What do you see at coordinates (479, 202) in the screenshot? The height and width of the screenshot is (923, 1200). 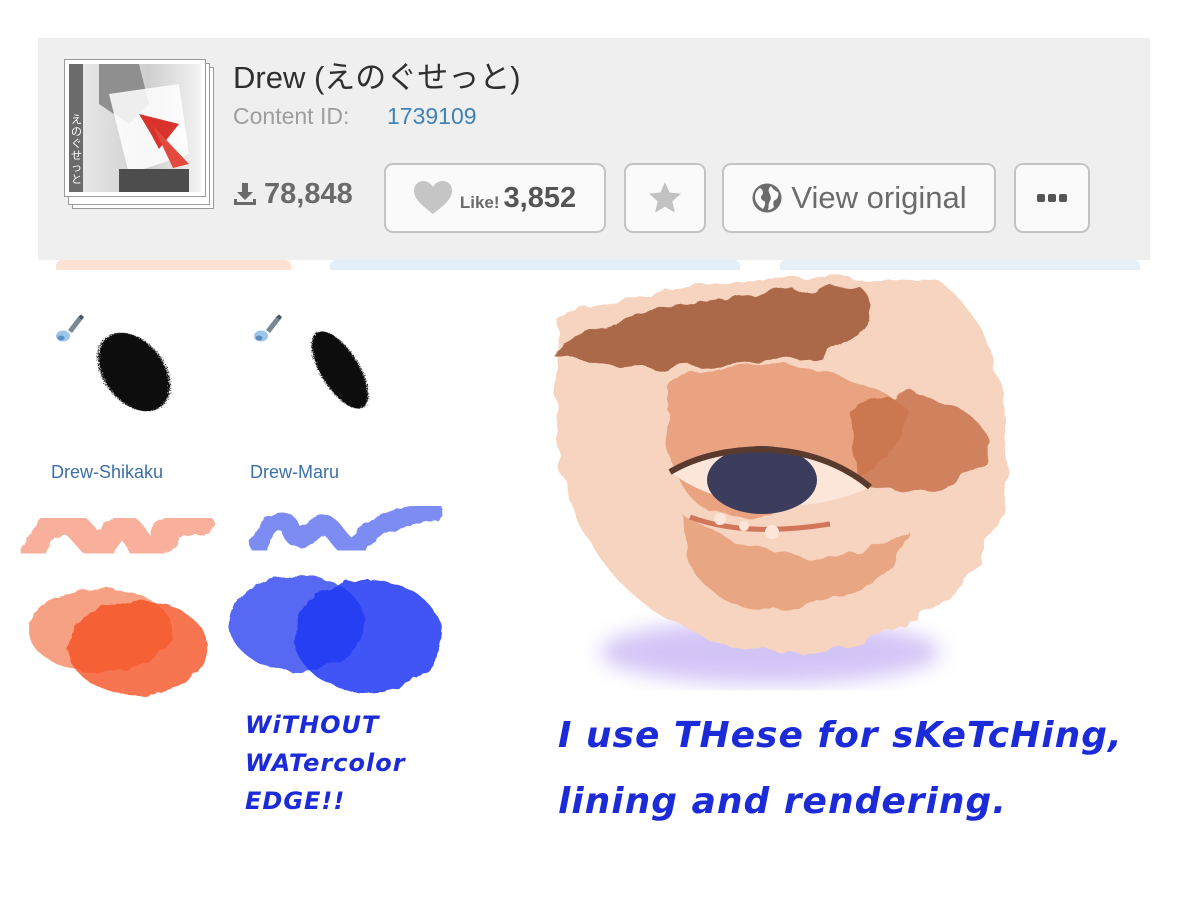 I see `like-label: Like!` at bounding box center [479, 202].